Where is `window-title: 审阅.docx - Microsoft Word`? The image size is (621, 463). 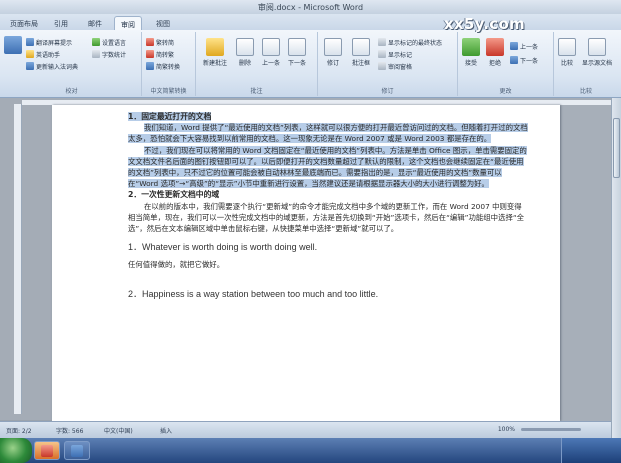 window-title: 审阅.docx - Microsoft Word is located at coordinates (310, 7).